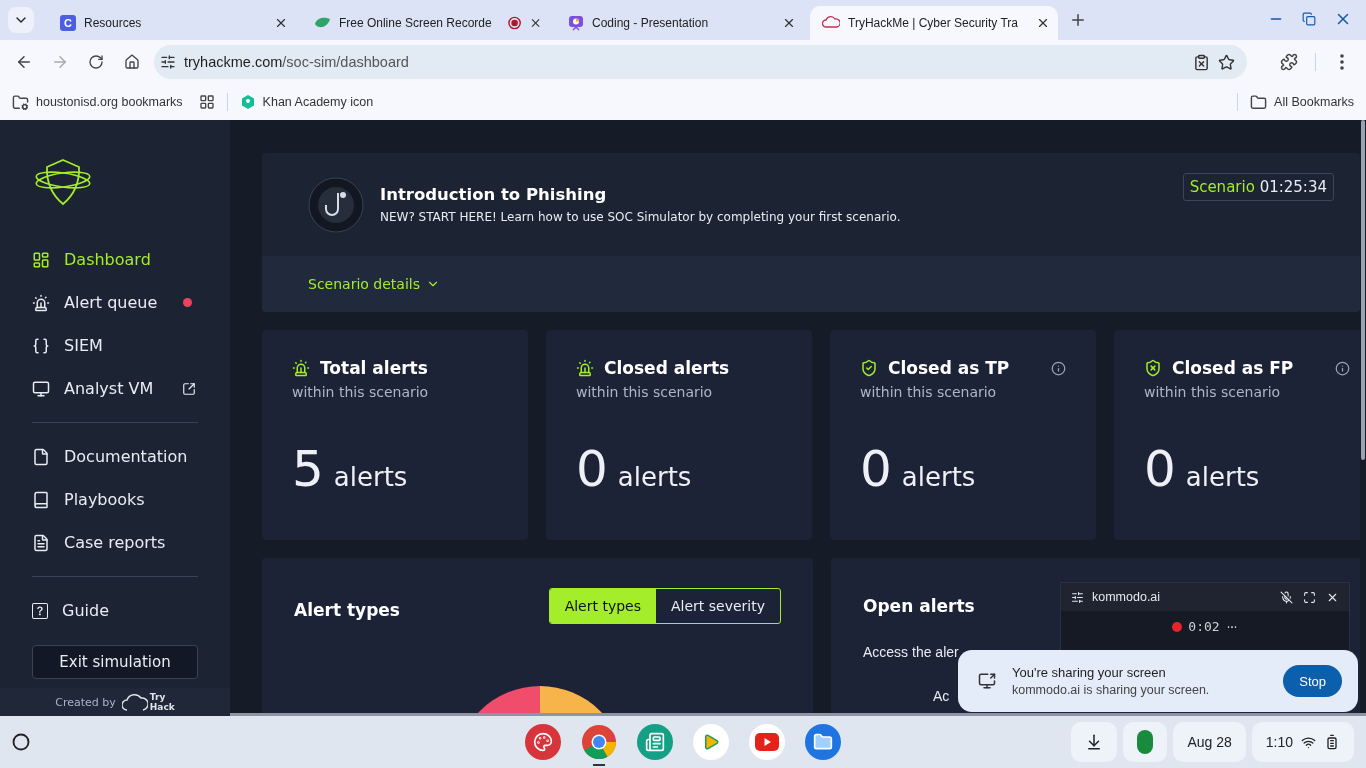 The image size is (1366, 768). Describe the element at coordinates (132, 62) in the screenshot. I see `home-icon` at that location.